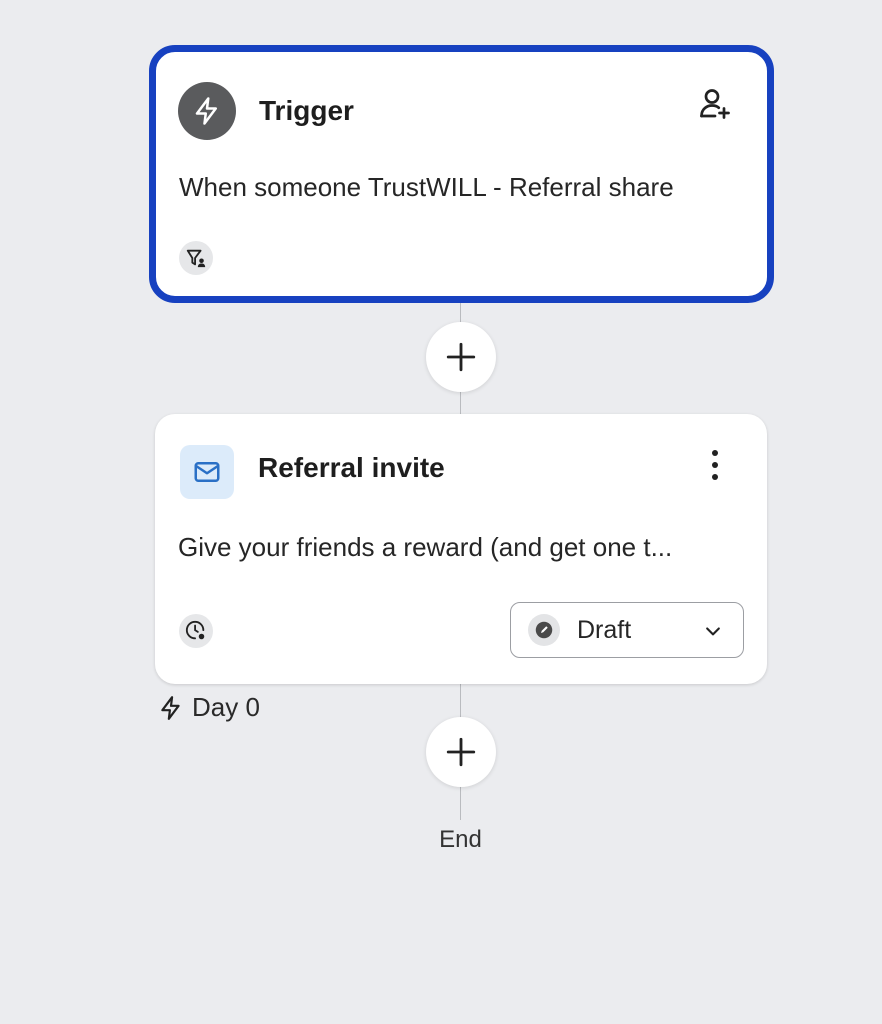  What do you see at coordinates (544, 630) in the screenshot?
I see `pencil-icon` at bounding box center [544, 630].